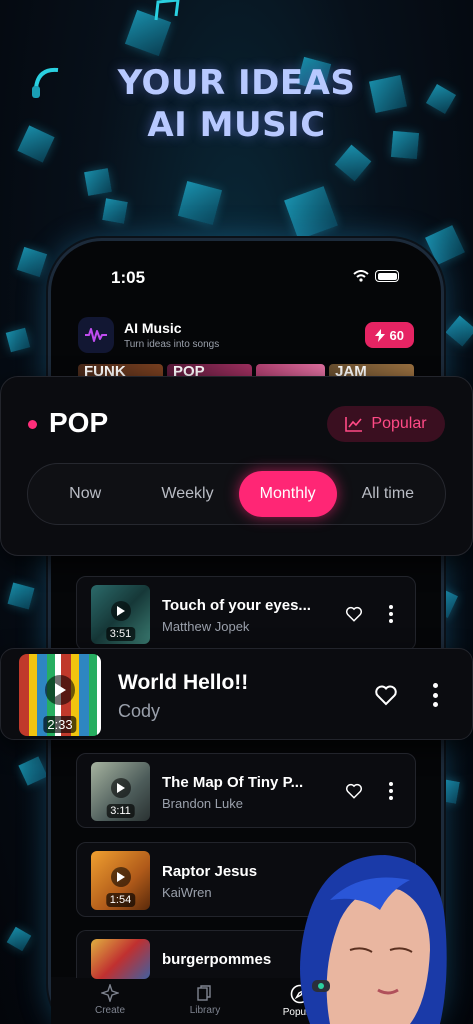 Image resolution: width=473 pixels, height=1024 pixels. What do you see at coordinates (210, 871) in the screenshot?
I see `song-title: Raptor Jesus` at bounding box center [210, 871].